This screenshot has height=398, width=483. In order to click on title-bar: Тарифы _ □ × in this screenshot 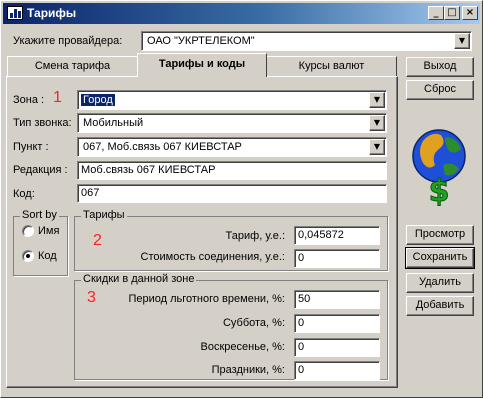, I will do `click(241, 13)`.